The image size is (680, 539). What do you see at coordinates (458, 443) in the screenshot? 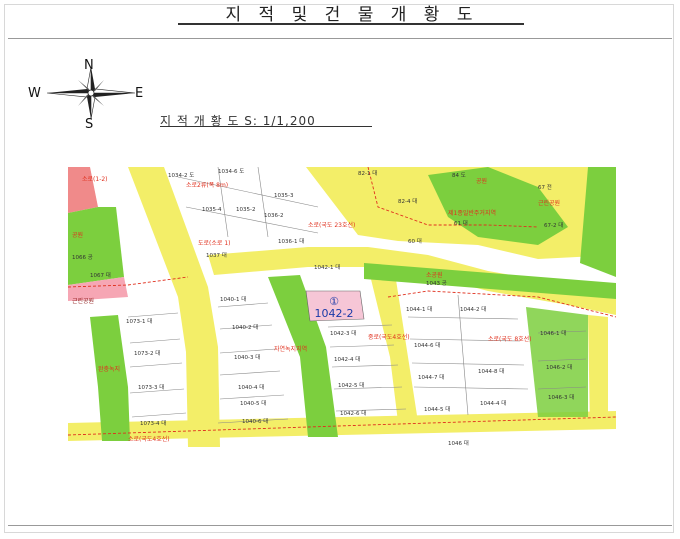
I see `parcel-1046: 1046 대` at bounding box center [458, 443].